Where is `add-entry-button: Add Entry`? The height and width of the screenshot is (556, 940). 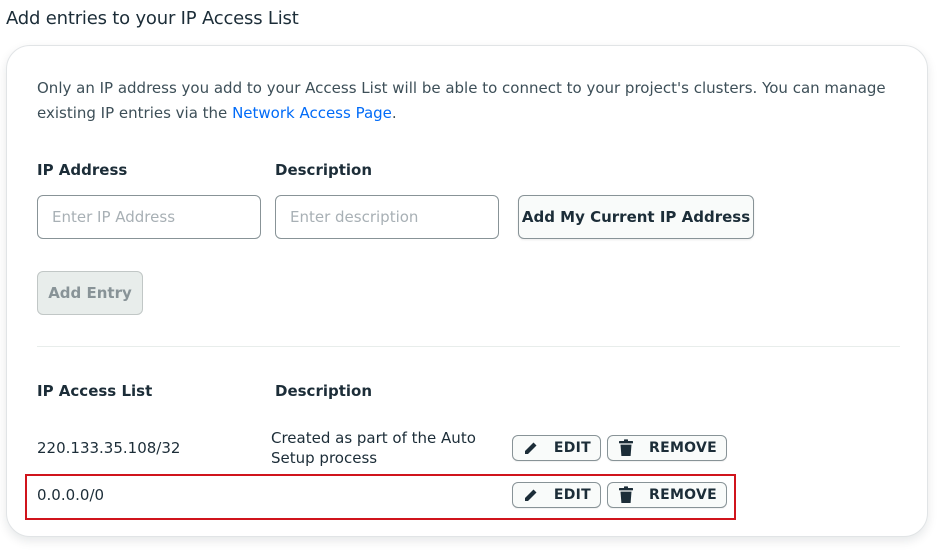 add-entry-button: Add Entry is located at coordinates (90, 293).